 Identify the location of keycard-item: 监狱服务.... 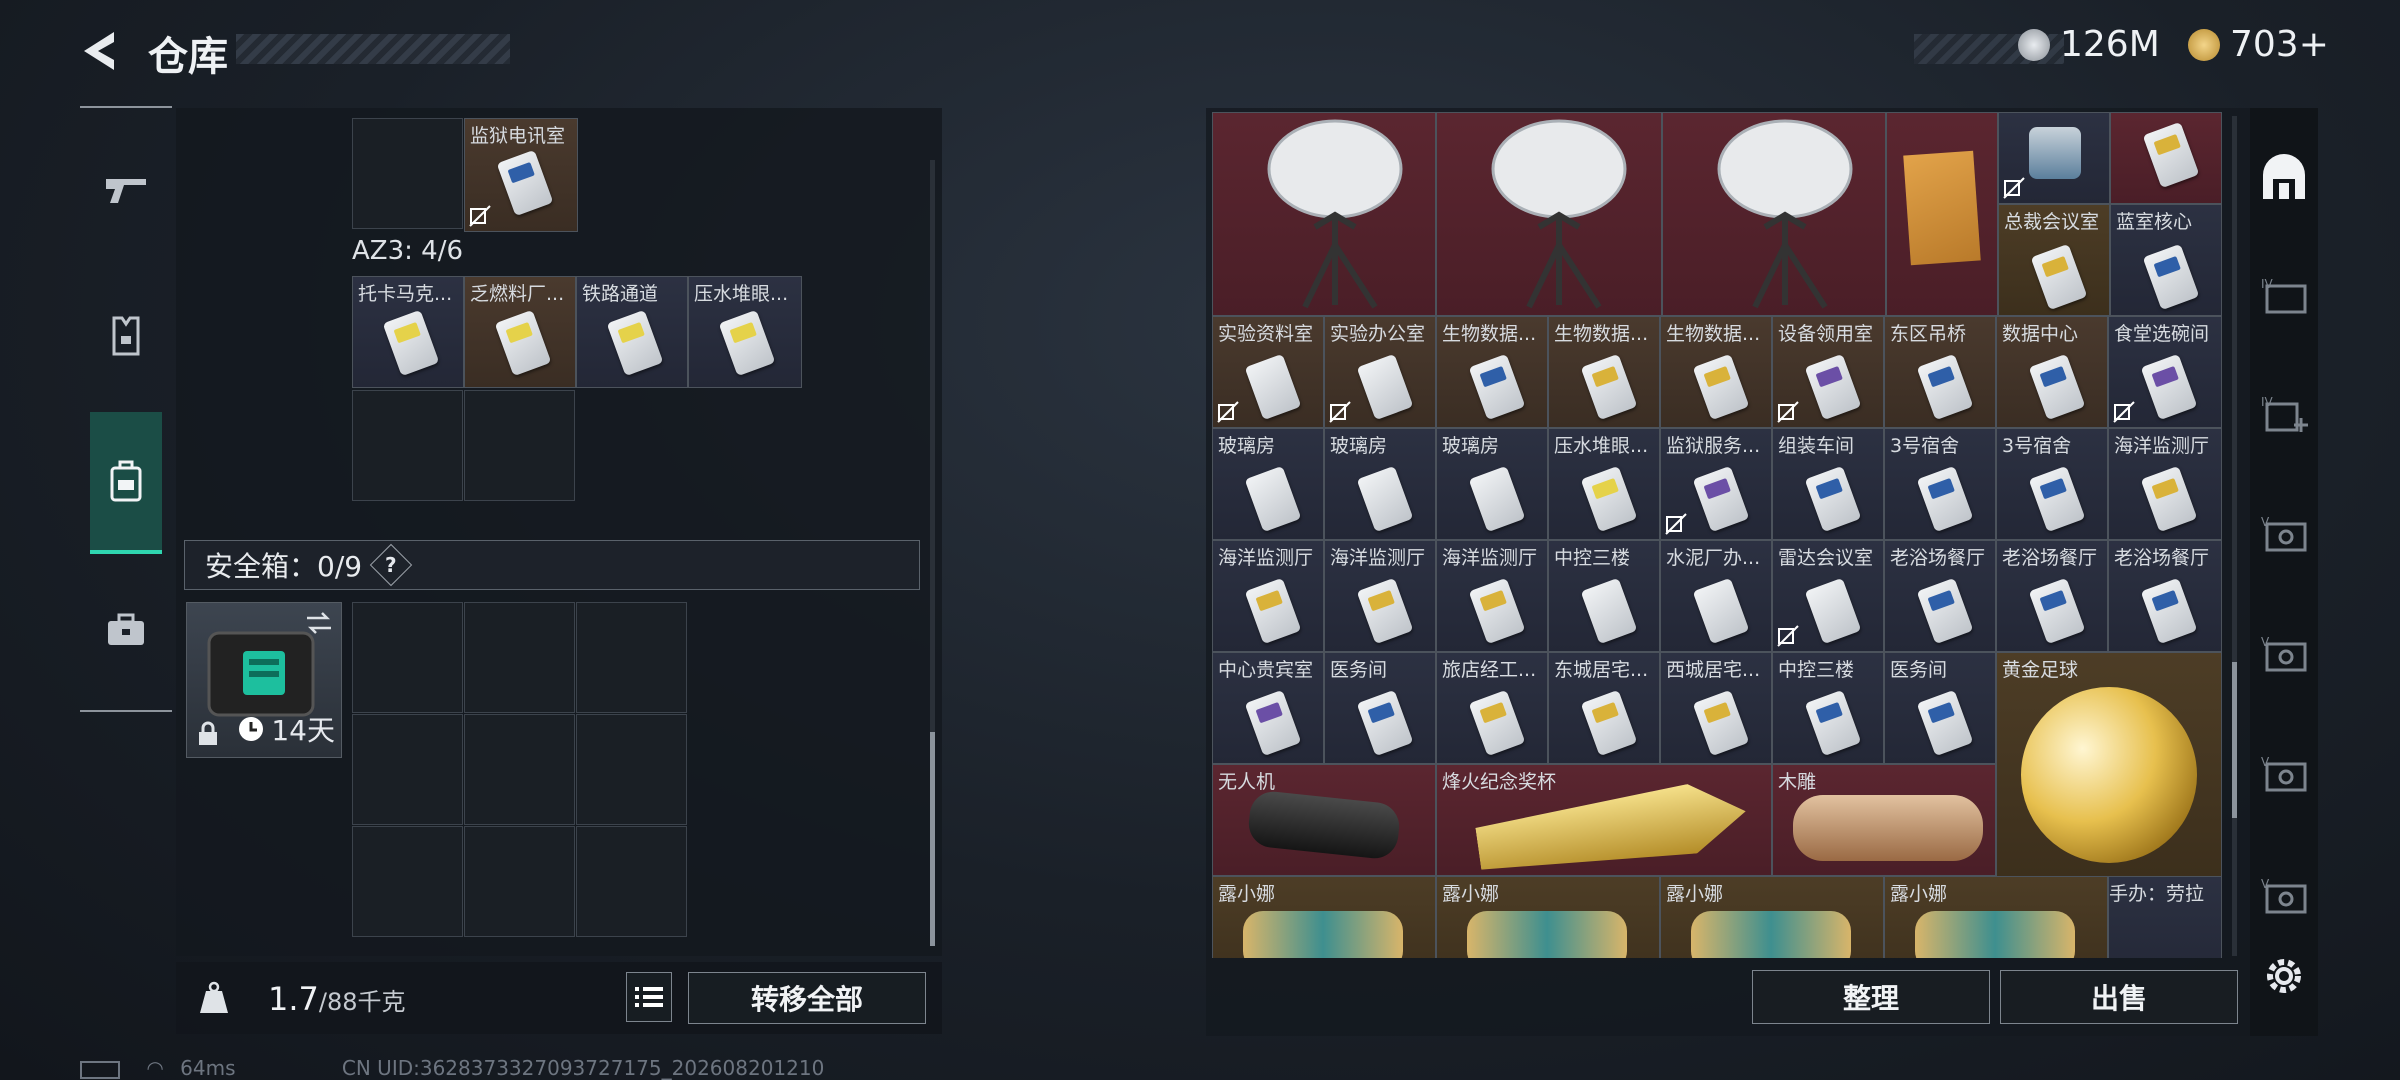
(1716, 484).